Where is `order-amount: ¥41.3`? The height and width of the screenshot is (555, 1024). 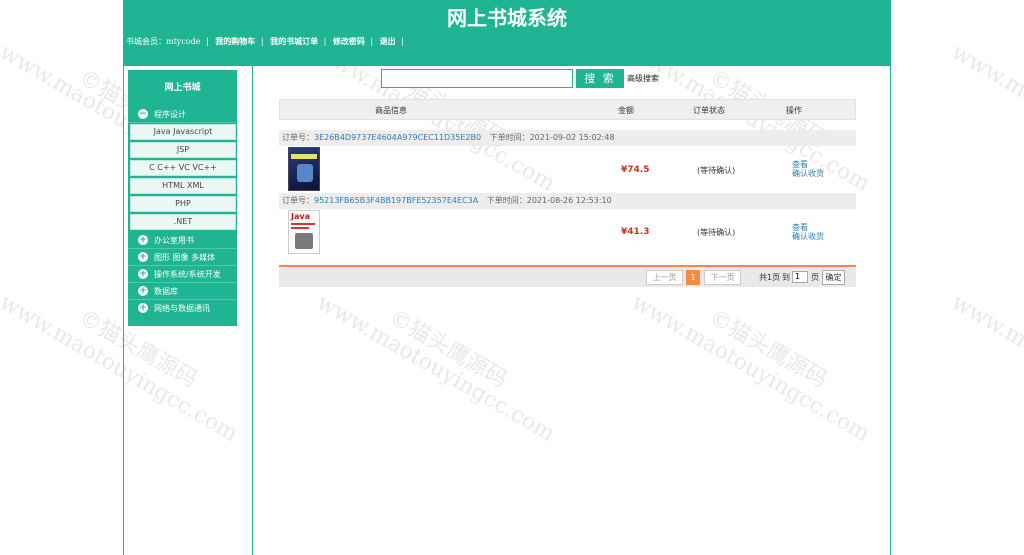 order-amount: ¥41.3 is located at coordinates (635, 232).